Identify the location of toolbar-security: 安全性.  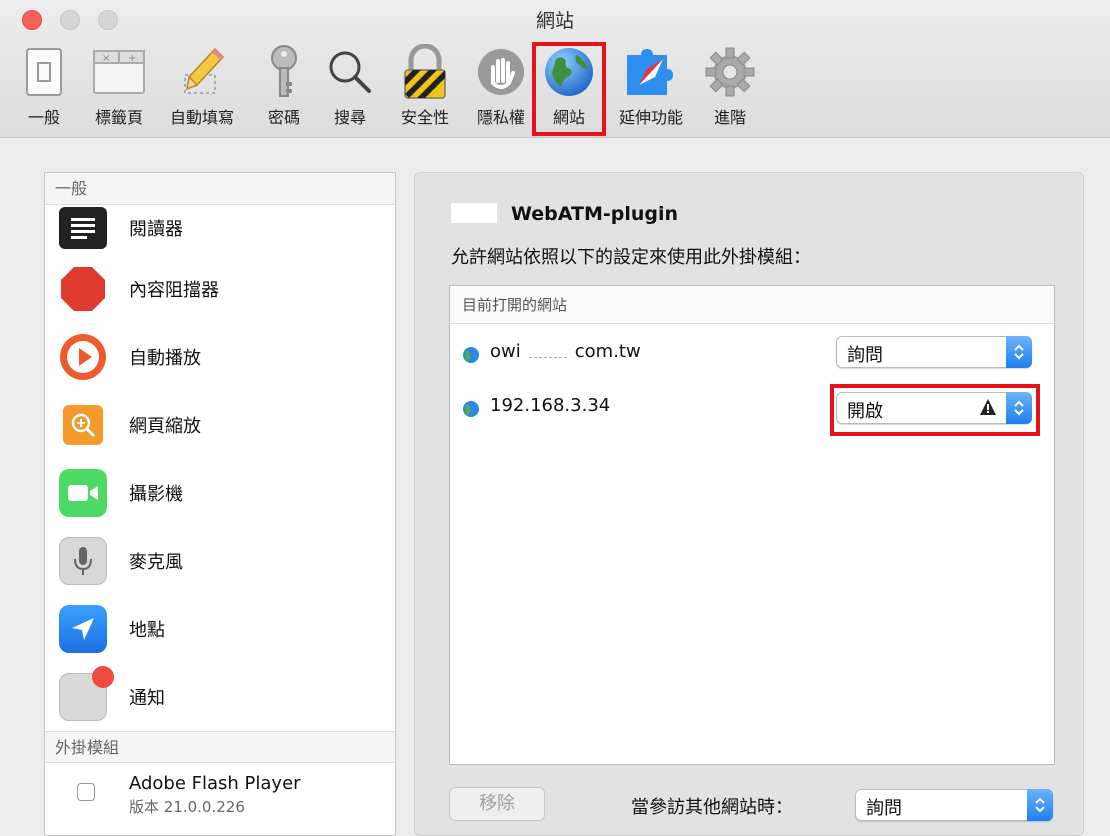
(425, 89).